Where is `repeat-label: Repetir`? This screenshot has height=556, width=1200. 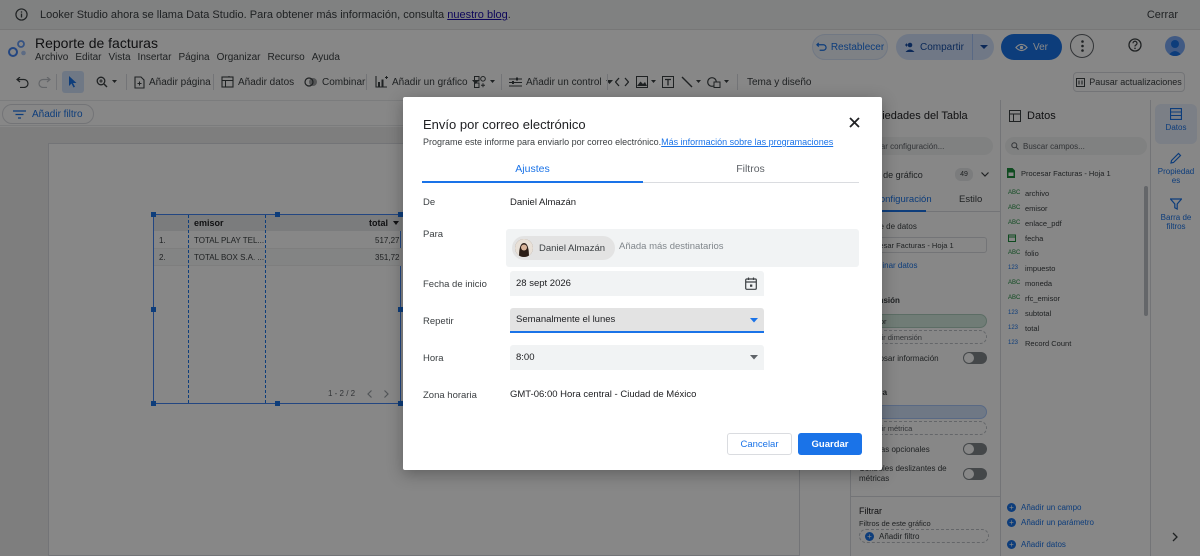
repeat-label: Repetir is located at coordinates (438, 321).